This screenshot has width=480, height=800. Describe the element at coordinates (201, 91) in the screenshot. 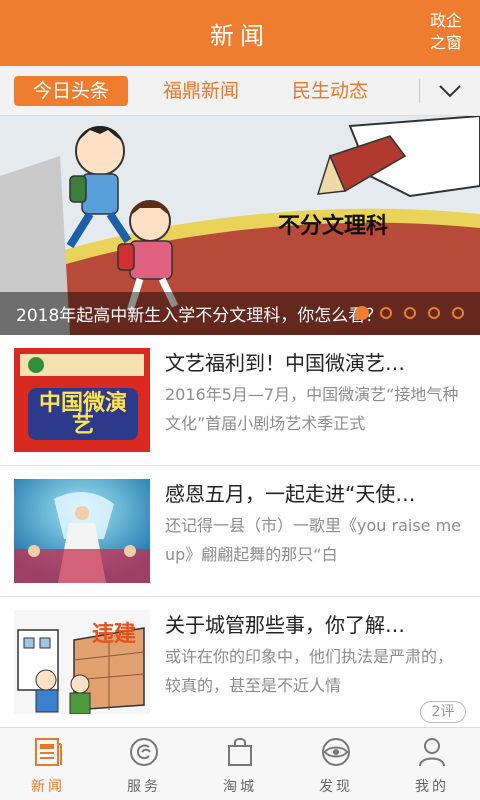

I see `tab-fuding-news: 福鼎新闻` at that location.